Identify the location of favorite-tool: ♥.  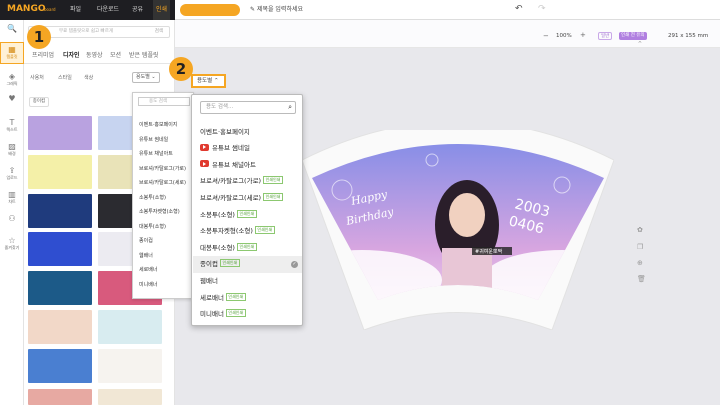
(12, 102).